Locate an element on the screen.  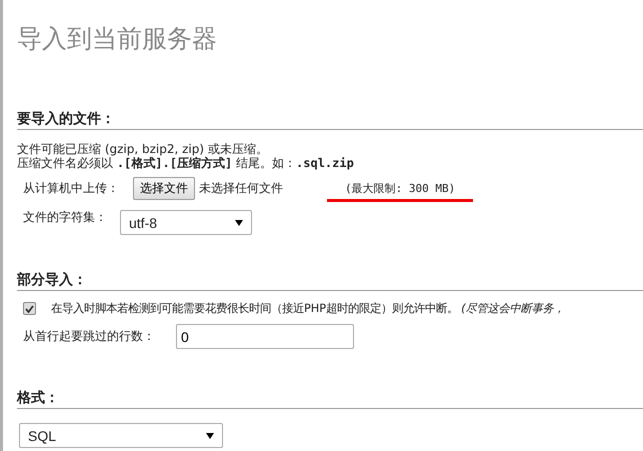
interrupt-hint: (尽管这会中断事务， is located at coordinates (513, 308).